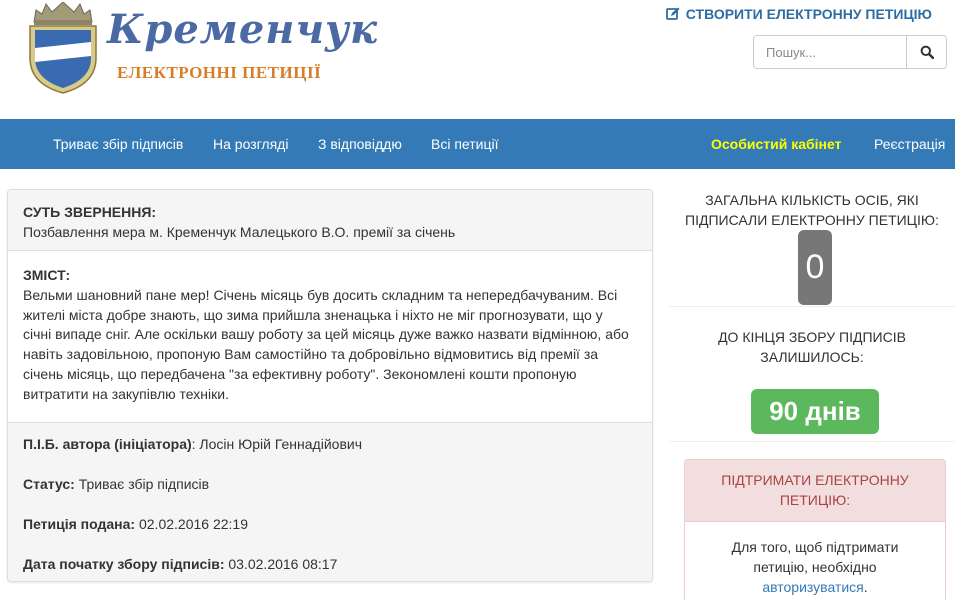 The image size is (955, 600). I want to click on status-label: Статус:, so click(49, 484).